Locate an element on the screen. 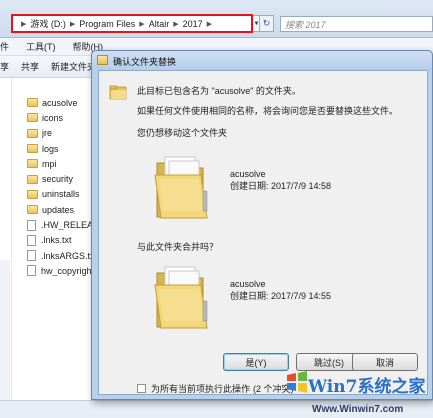 The image size is (433, 418). message-title: 此目标已包含名为 "acusolve" 的文件夹。 is located at coordinates (219, 91).